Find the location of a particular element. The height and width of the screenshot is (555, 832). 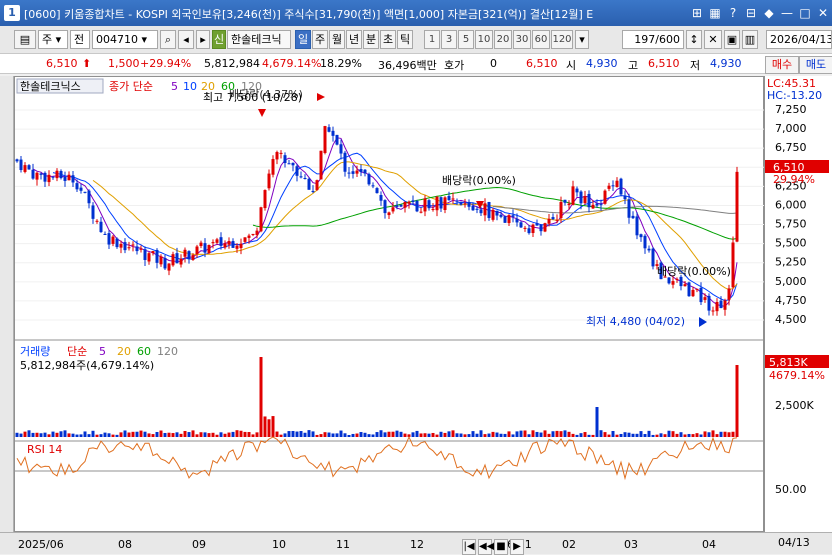

current-pct-tag-text: 29.94% is located at coordinates (794, 179).